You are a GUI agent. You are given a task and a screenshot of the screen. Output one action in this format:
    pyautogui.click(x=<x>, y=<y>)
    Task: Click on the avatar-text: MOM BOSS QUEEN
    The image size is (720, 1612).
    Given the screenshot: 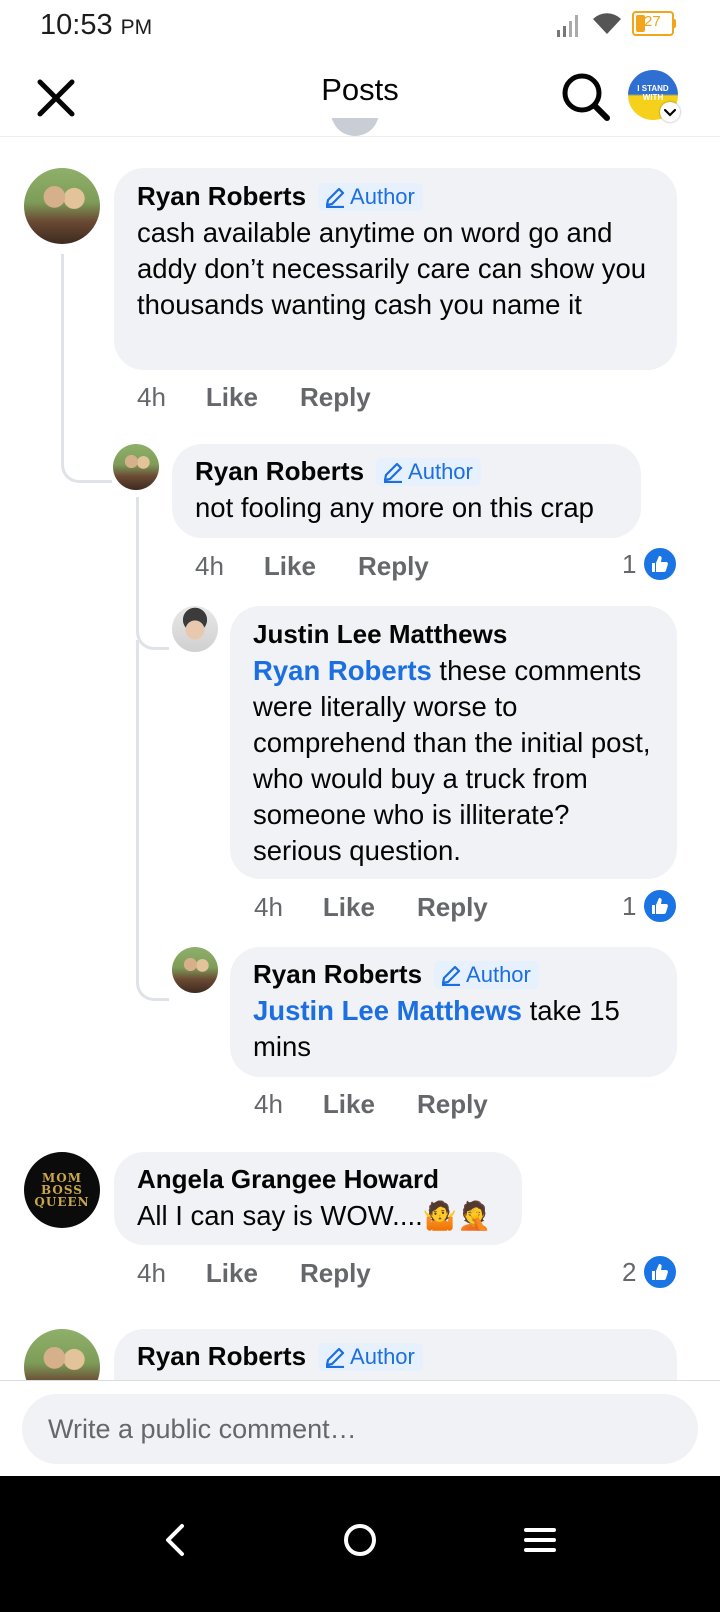 What is the action you would take?
    pyautogui.click(x=62, y=1190)
    